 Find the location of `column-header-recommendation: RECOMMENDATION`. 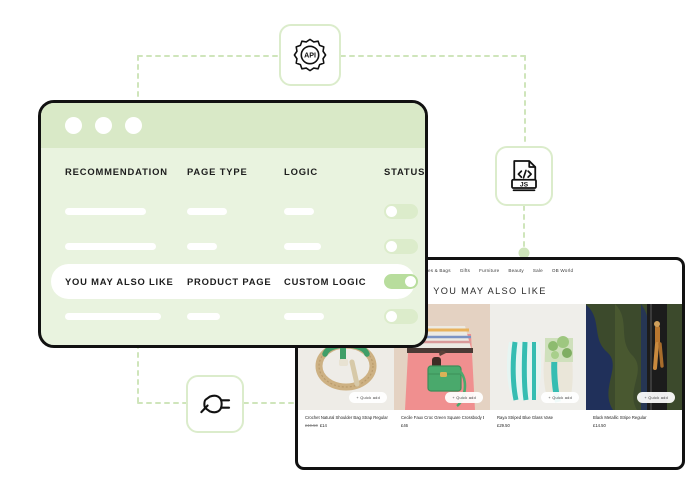

column-header-recommendation: RECOMMENDATION is located at coordinates (116, 171).